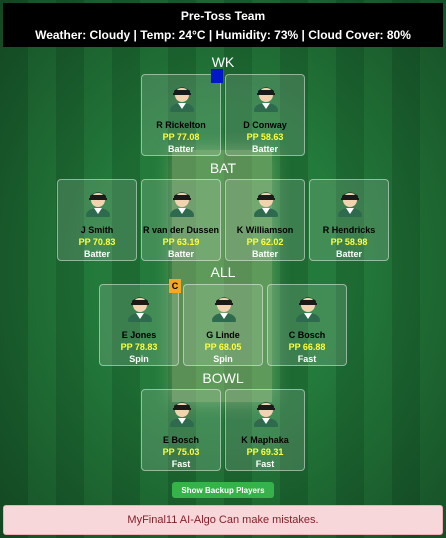  Describe the element at coordinates (349, 230) in the screenshot. I see `player-name: R Hendricks` at that location.